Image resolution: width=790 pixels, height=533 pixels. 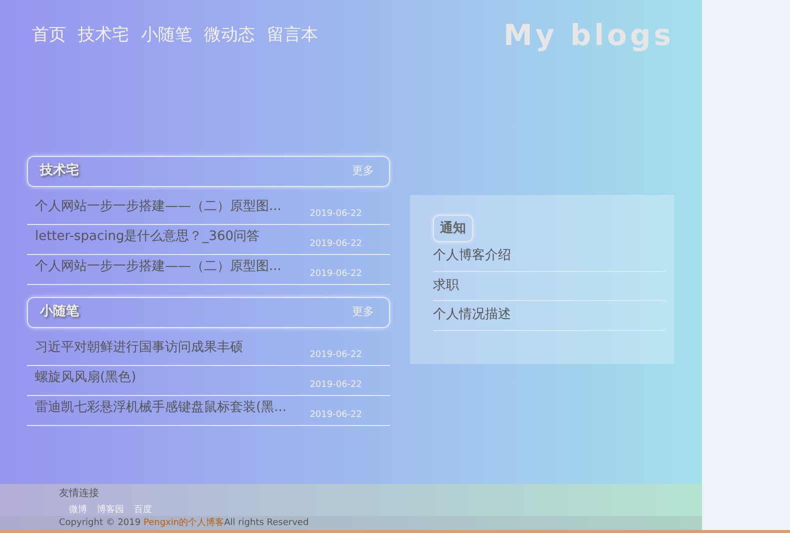 What do you see at coordinates (103, 35) in the screenshot?
I see `nav-link: 技术宅` at bounding box center [103, 35].